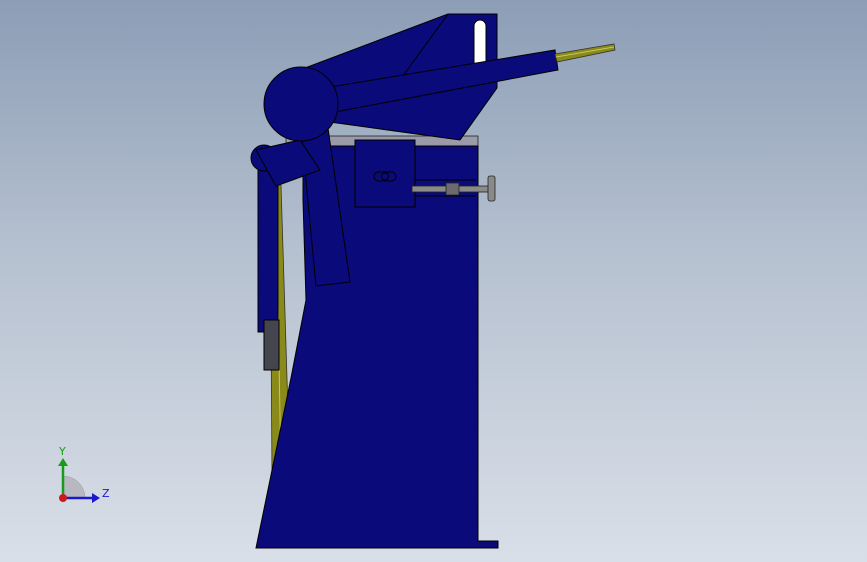  I want to click on main-pivot-disc, so click(301, 104).